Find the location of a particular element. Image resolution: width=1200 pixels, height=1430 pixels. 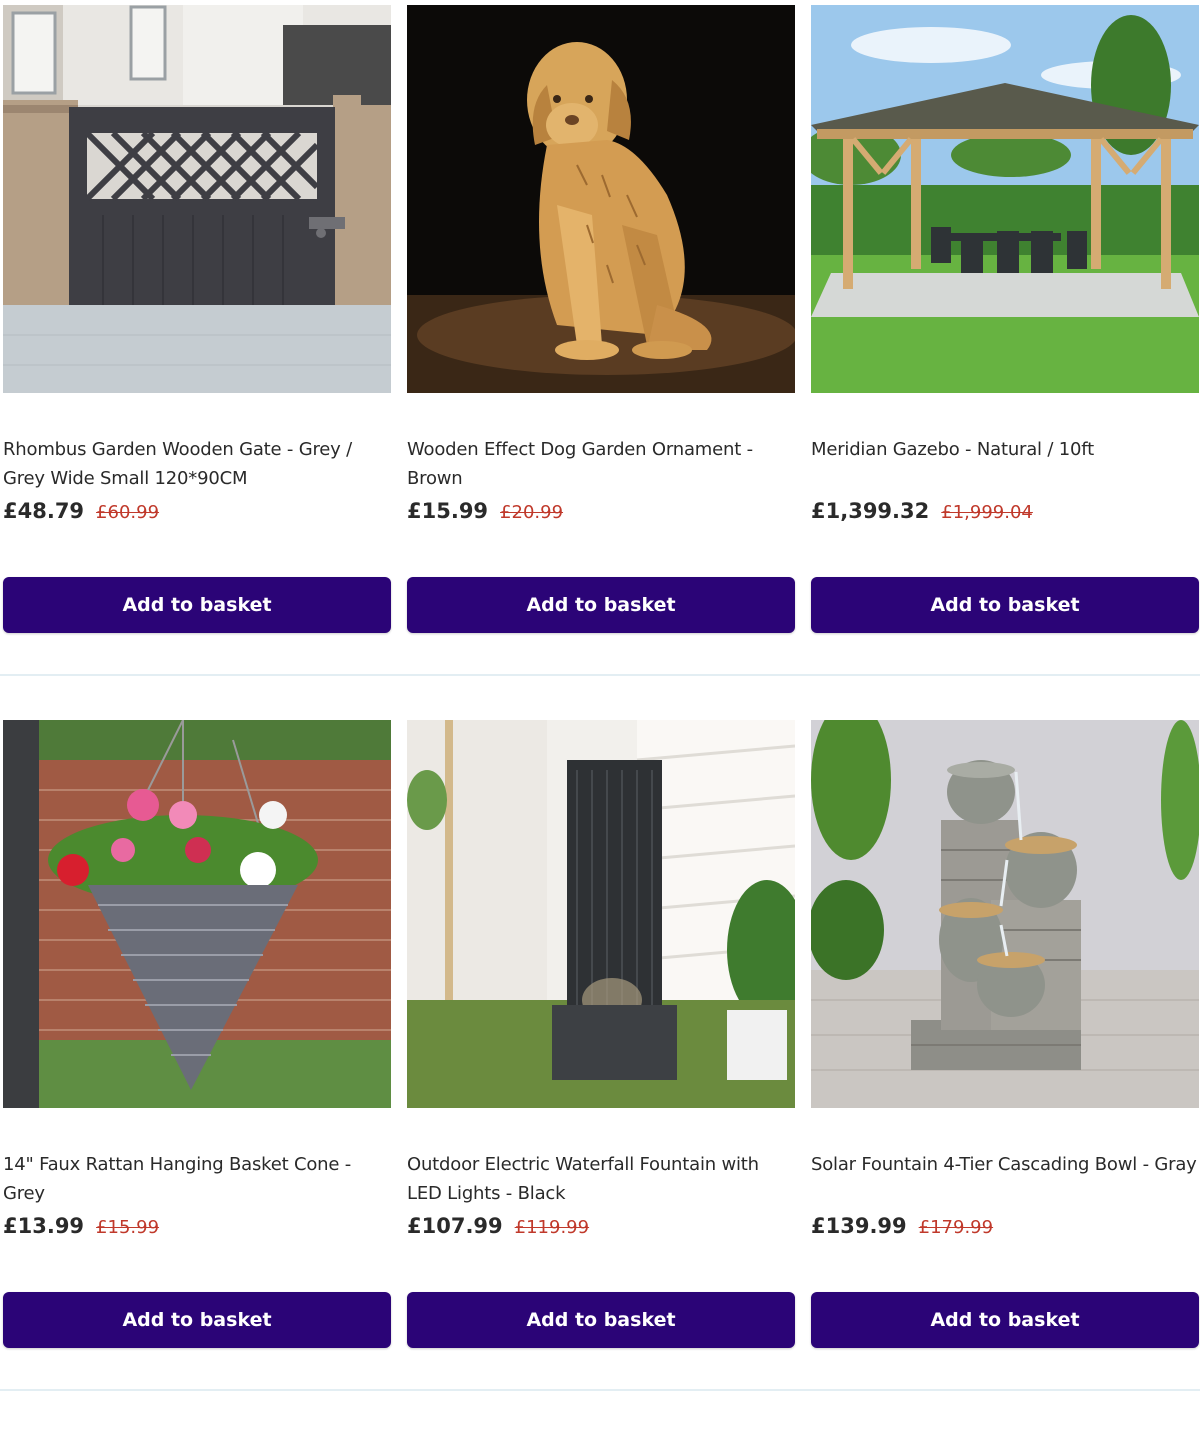

current-price: £48.79 is located at coordinates (44, 511).